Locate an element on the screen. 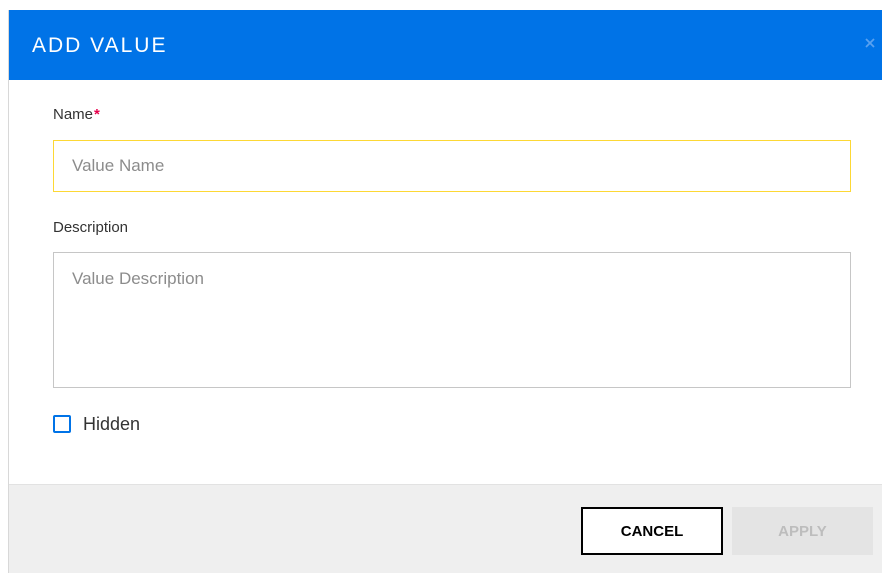  hidden-checkbox-row: Hidden is located at coordinates (96, 424).